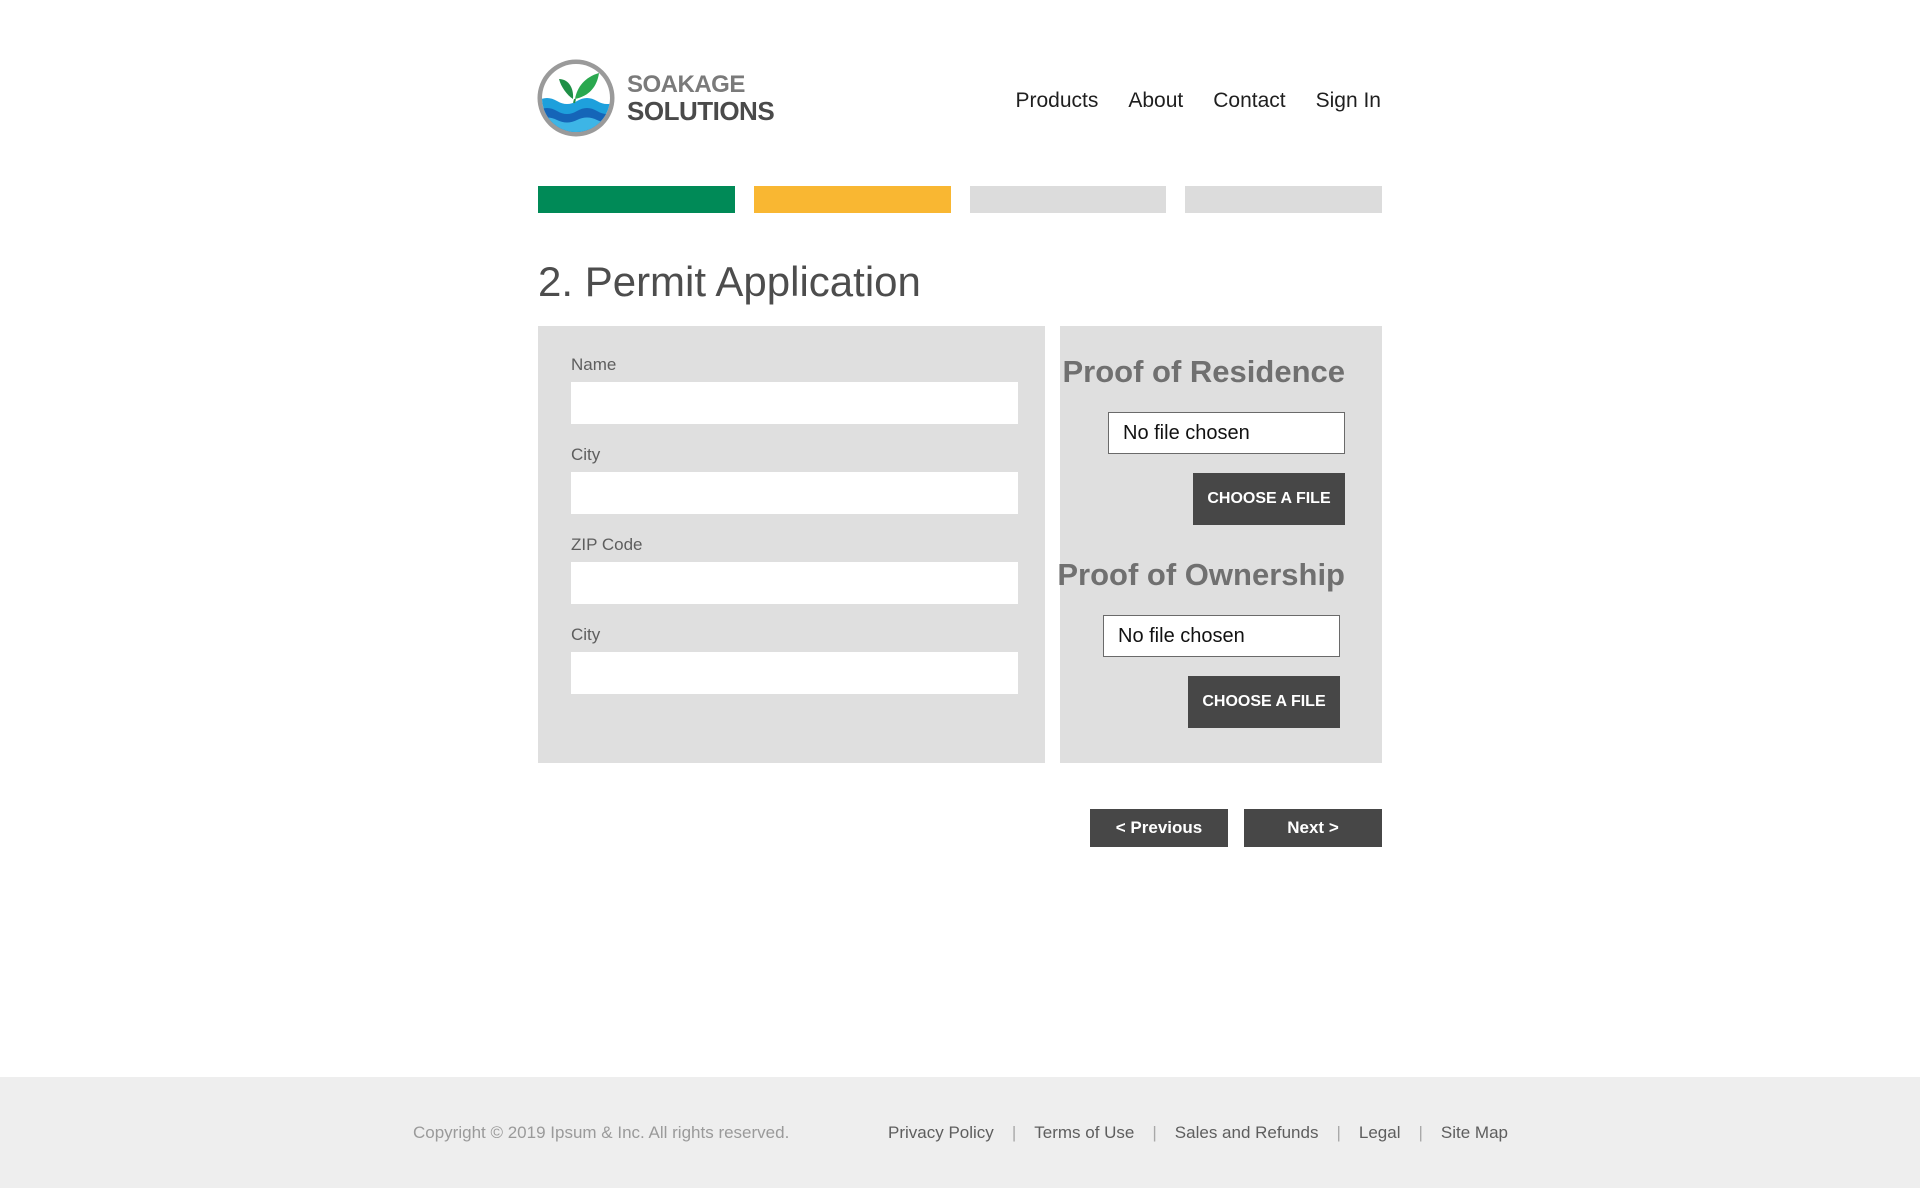 Image resolution: width=1920 pixels, height=1188 pixels. I want to click on leaf-over-water-logo-icon, so click(576, 98).